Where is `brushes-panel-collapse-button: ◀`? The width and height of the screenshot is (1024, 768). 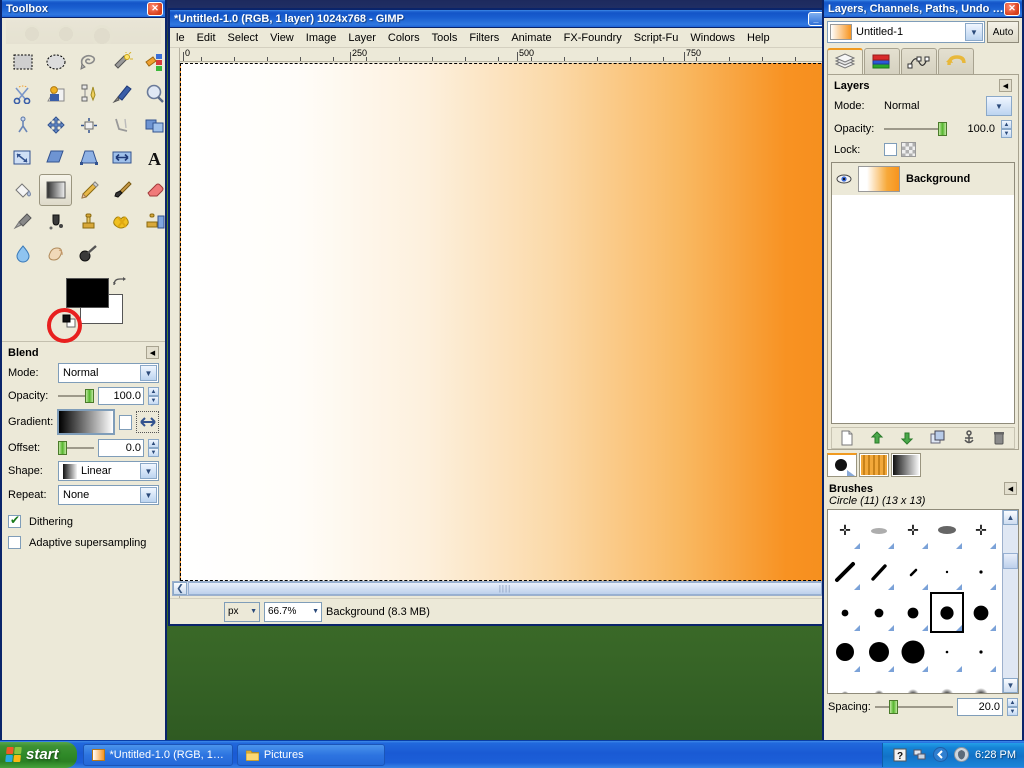
brushes-panel-collapse-button: ◀ is located at coordinates (1010, 488).